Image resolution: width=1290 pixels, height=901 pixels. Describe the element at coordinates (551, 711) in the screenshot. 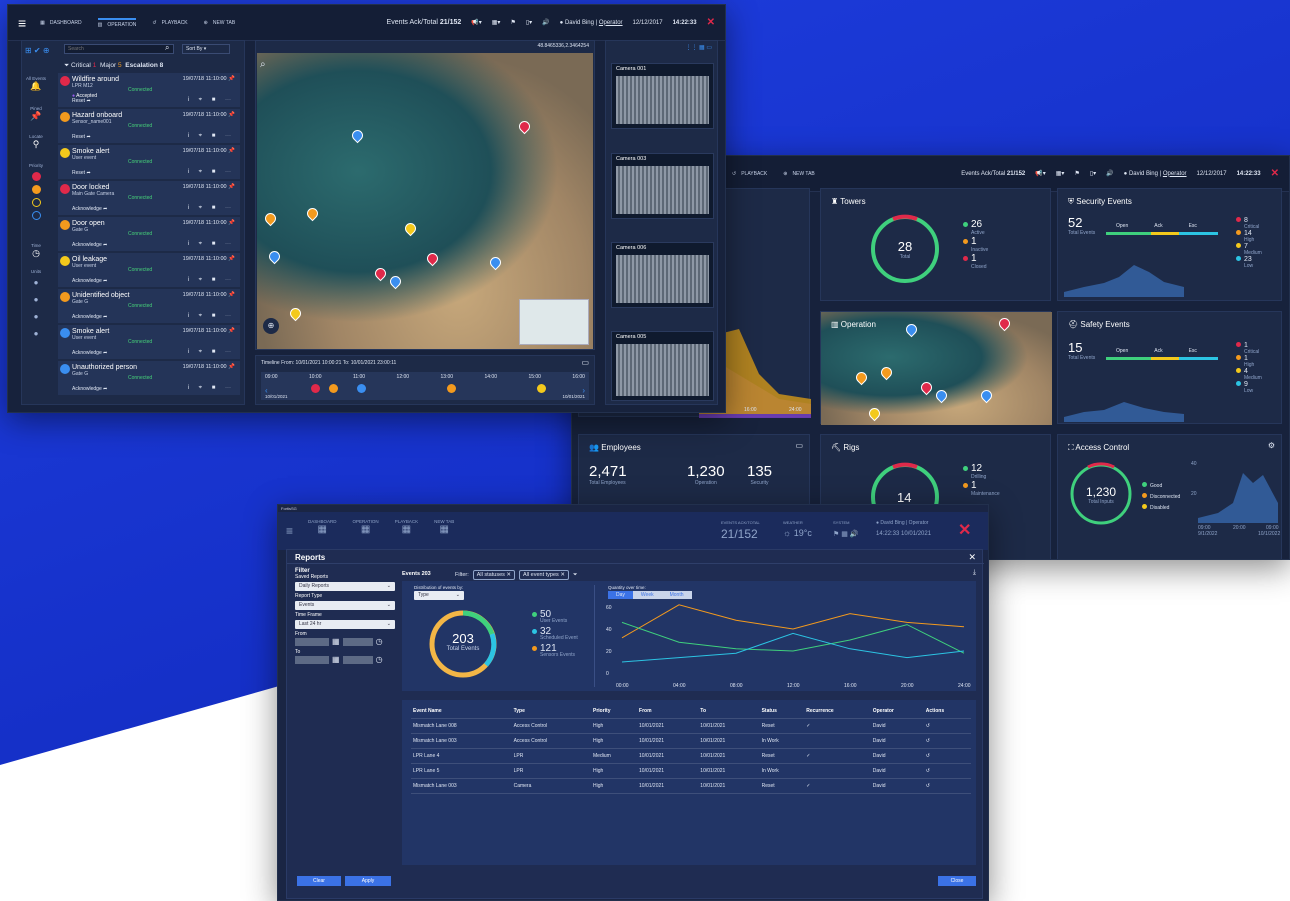

I see `column-header: Type` at that location.